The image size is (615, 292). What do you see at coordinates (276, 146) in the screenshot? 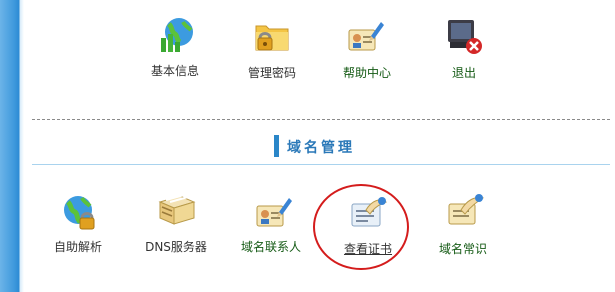
I see `section-title-marker` at bounding box center [276, 146].